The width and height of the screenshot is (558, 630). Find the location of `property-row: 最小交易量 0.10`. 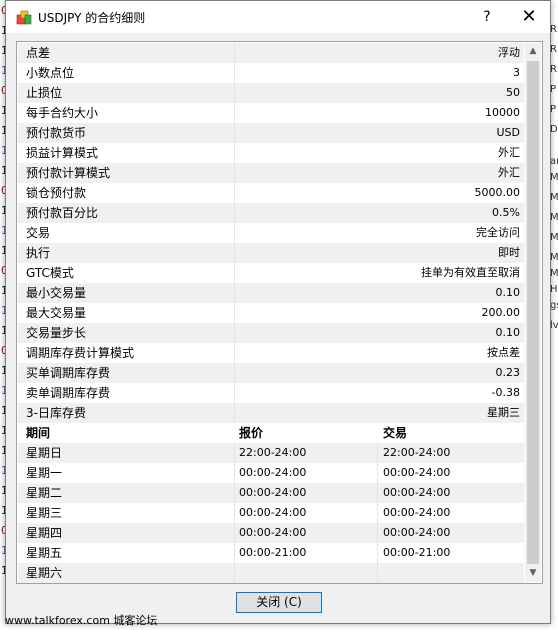

property-row: 最小交易量 0.10 is located at coordinates (271, 293).